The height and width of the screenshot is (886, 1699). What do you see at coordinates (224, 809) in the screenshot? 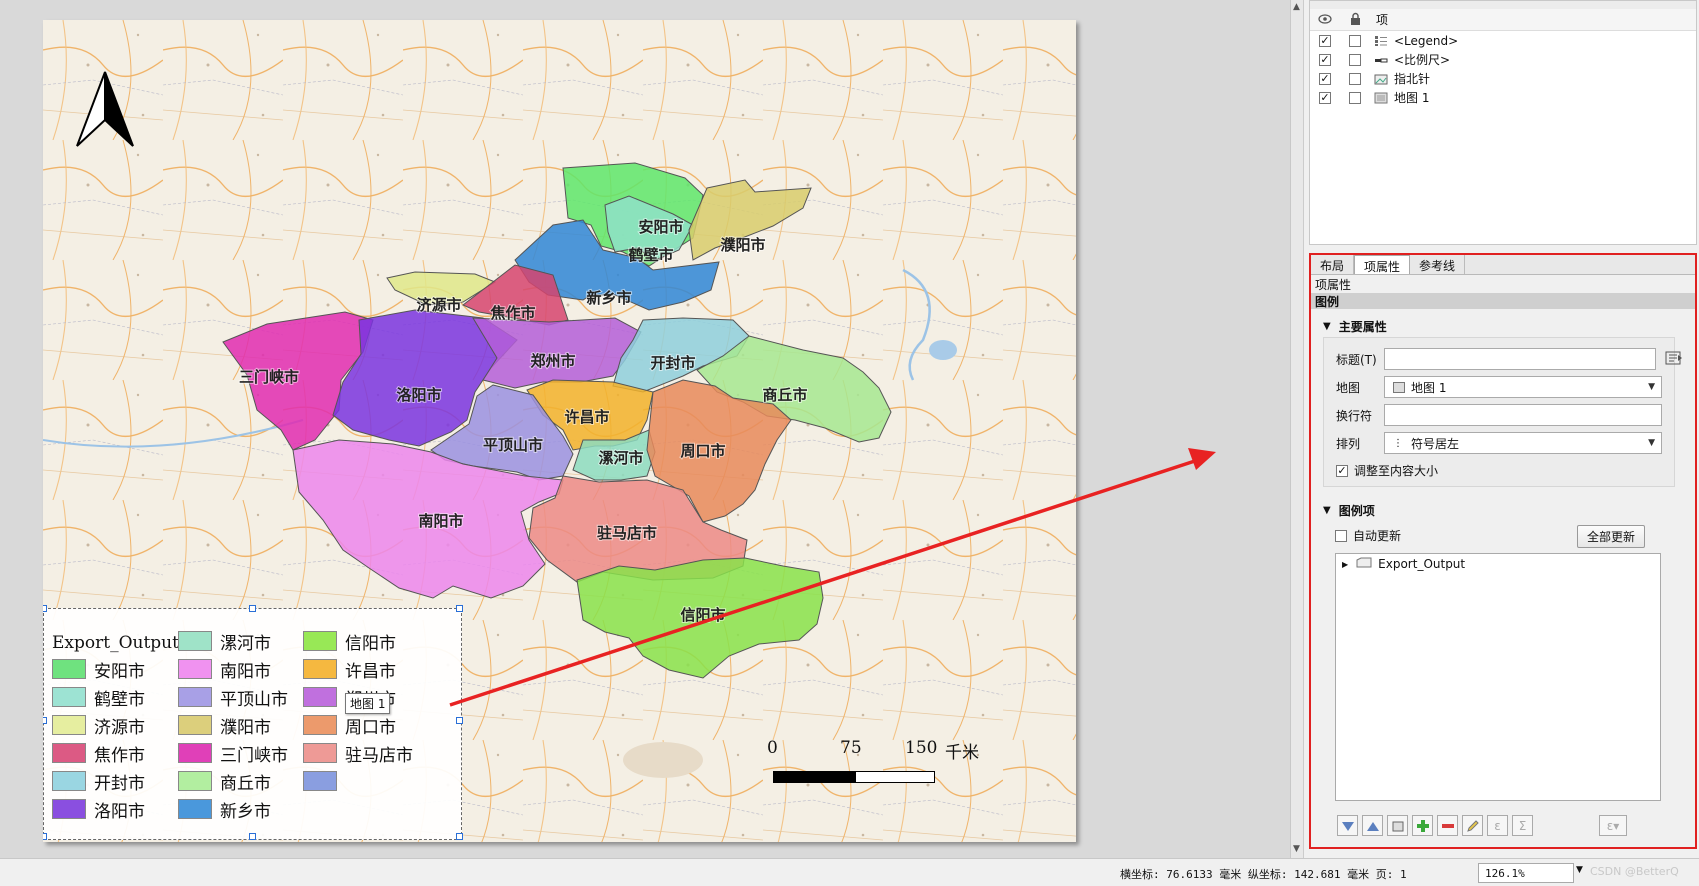
I see `legend-entry: 新乡市` at bounding box center [224, 809].